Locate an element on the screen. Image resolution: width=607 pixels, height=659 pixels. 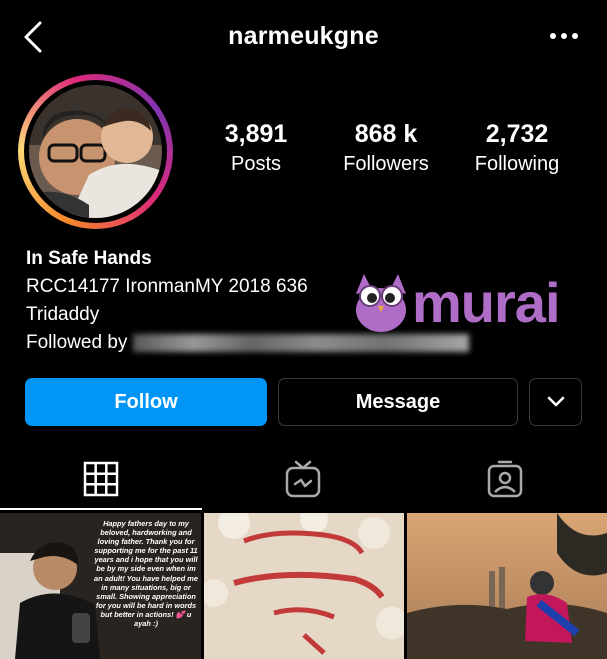
top-bar: narmeukgne is located at coordinates (303, 39).